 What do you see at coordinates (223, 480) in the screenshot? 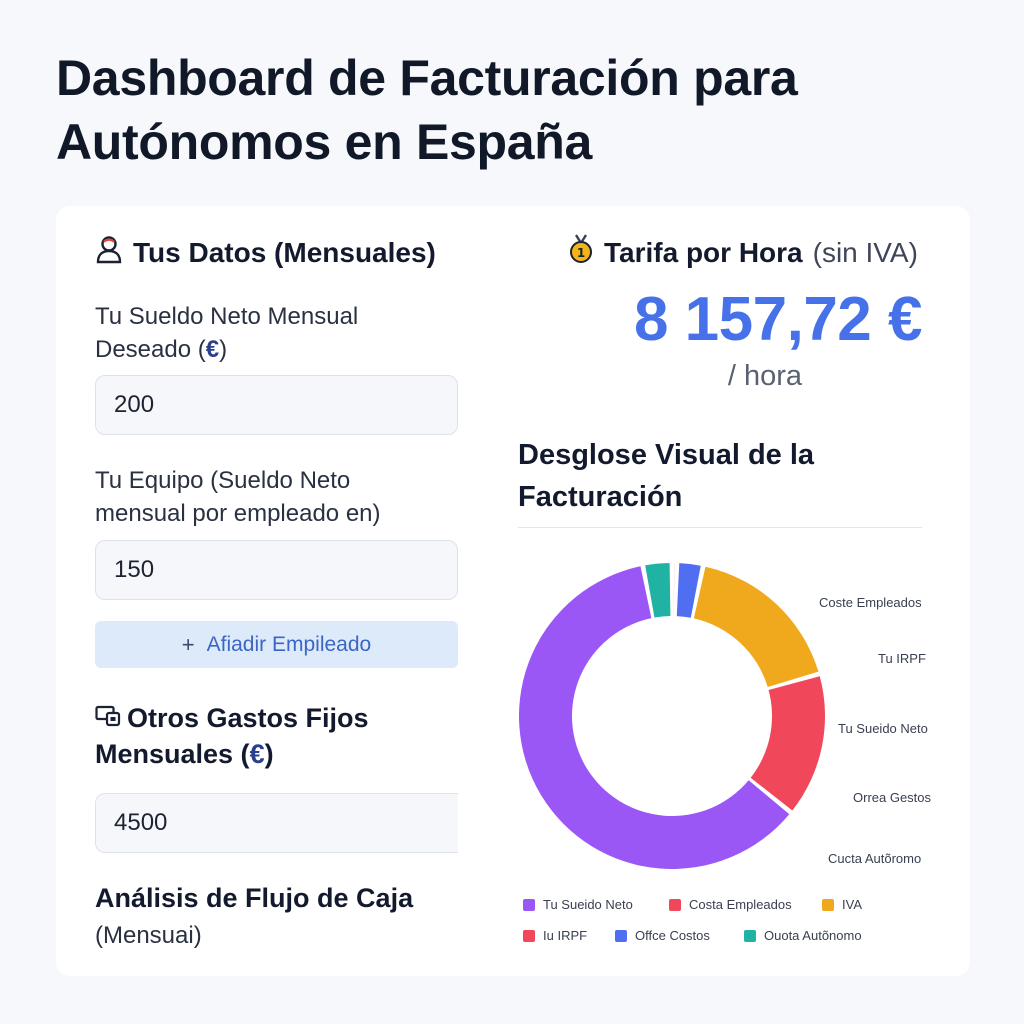
I see `team-label-line1: Tu Equipo (Sueldo Neto` at bounding box center [223, 480].